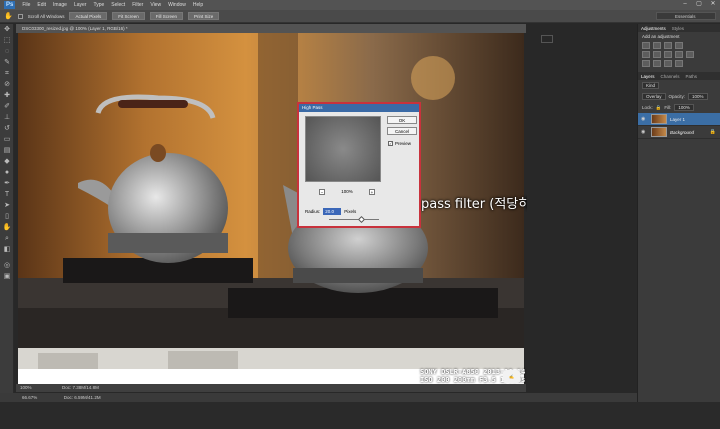 This screenshot has height=429, width=720. Describe the element at coordinates (651, 85) in the screenshot. I see `kind-filter-select: Kind` at that location.